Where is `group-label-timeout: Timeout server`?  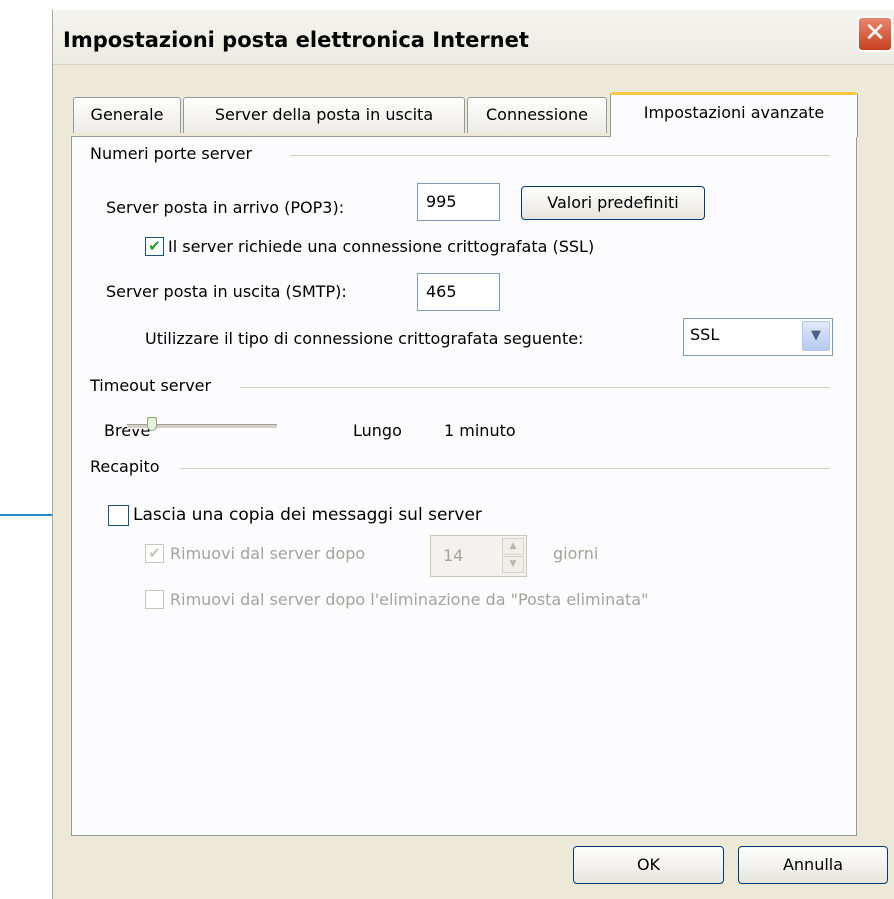 group-label-timeout: Timeout server is located at coordinates (154, 385).